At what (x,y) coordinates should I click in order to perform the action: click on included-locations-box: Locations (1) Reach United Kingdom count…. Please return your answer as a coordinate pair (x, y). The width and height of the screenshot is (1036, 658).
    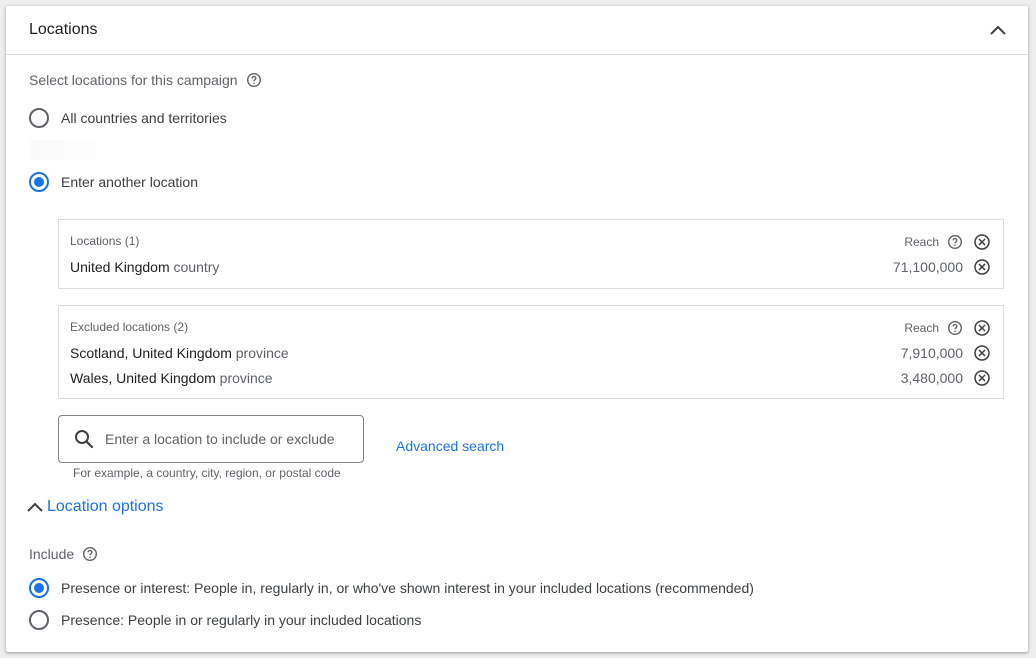
    Looking at the image, I should click on (531, 254).